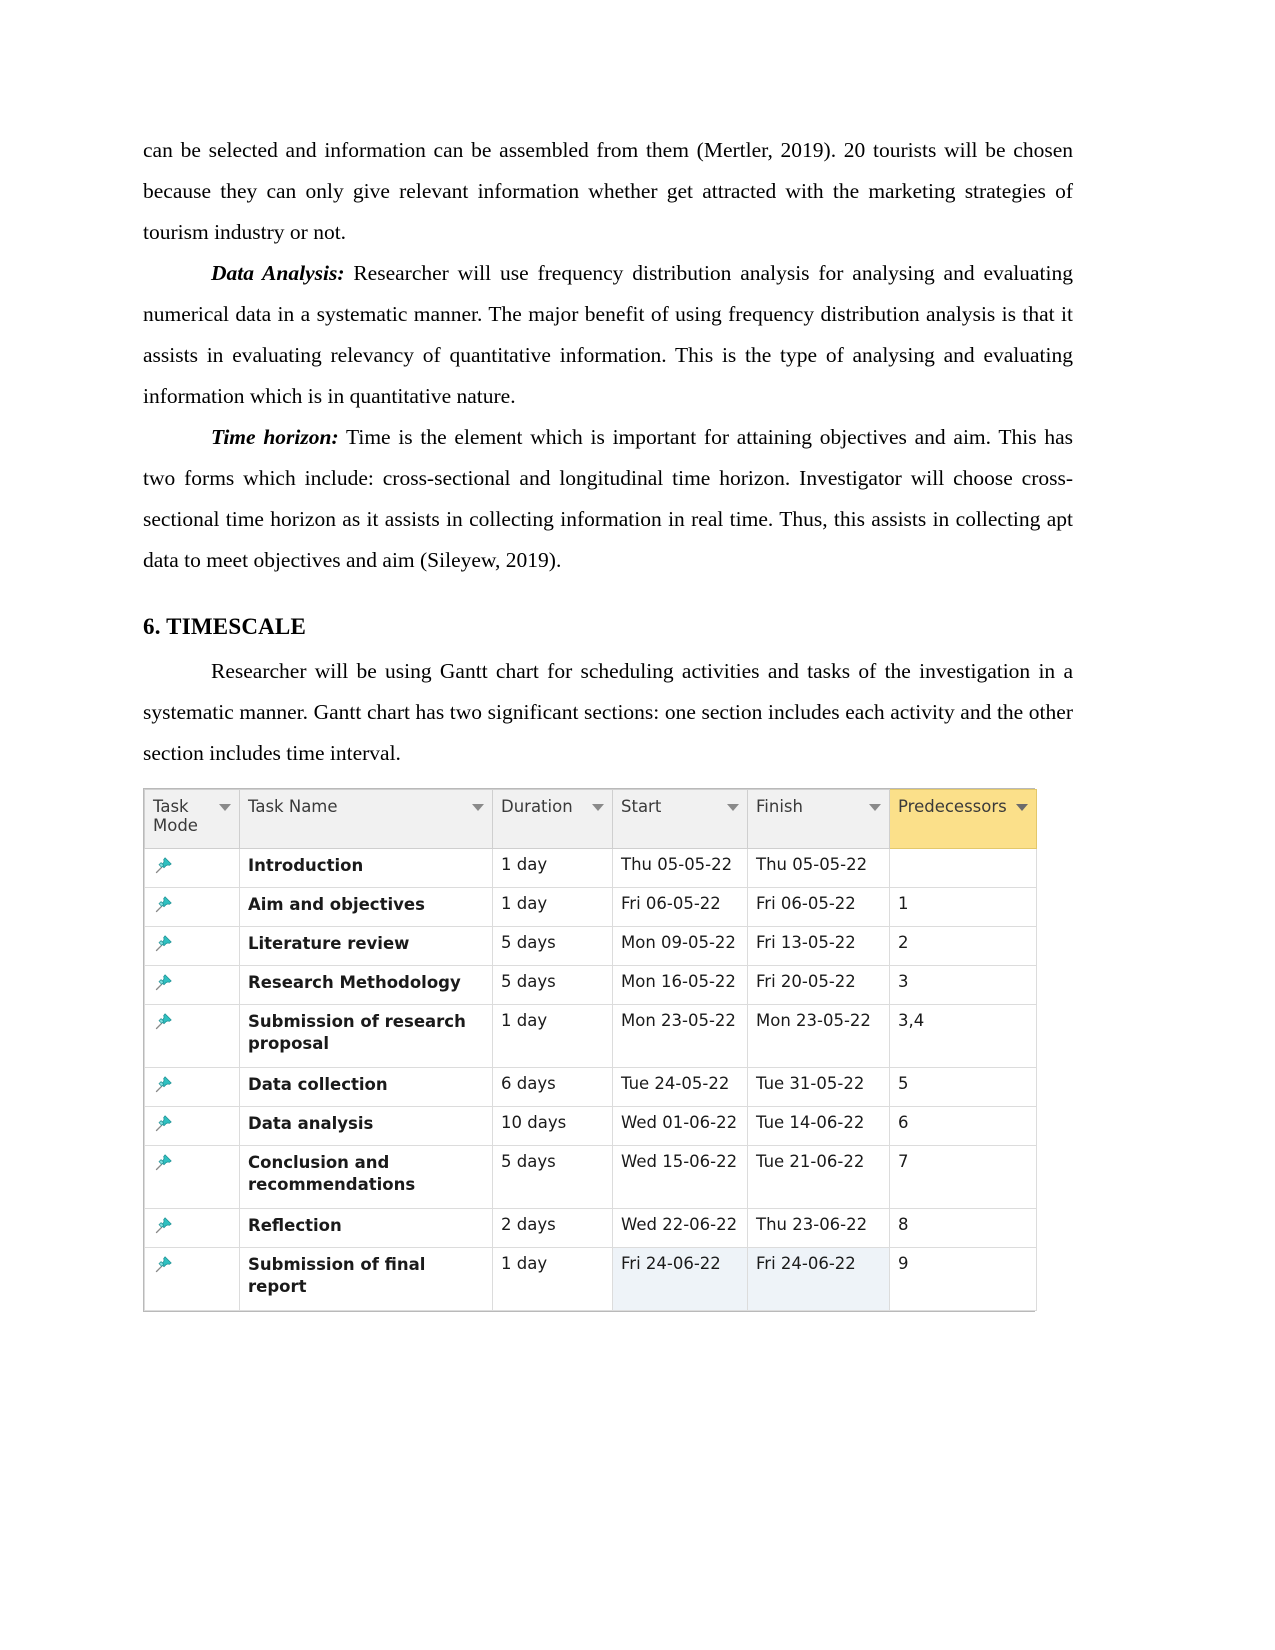 This screenshot has height=1650, width=1275. Describe the element at coordinates (963, 1126) in the screenshot. I see `predecessors-cell: 6` at that location.